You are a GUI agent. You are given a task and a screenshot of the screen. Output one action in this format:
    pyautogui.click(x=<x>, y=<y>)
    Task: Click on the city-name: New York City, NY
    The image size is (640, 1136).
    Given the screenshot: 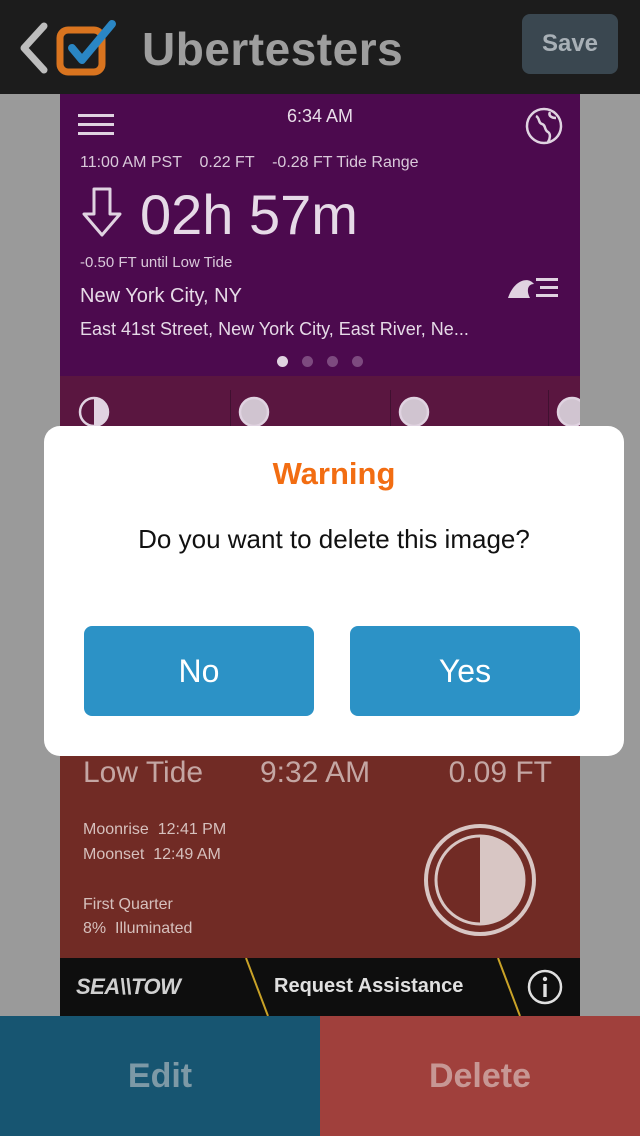 What is the action you would take?
    pyautogui.click(x=161, y=296)
    